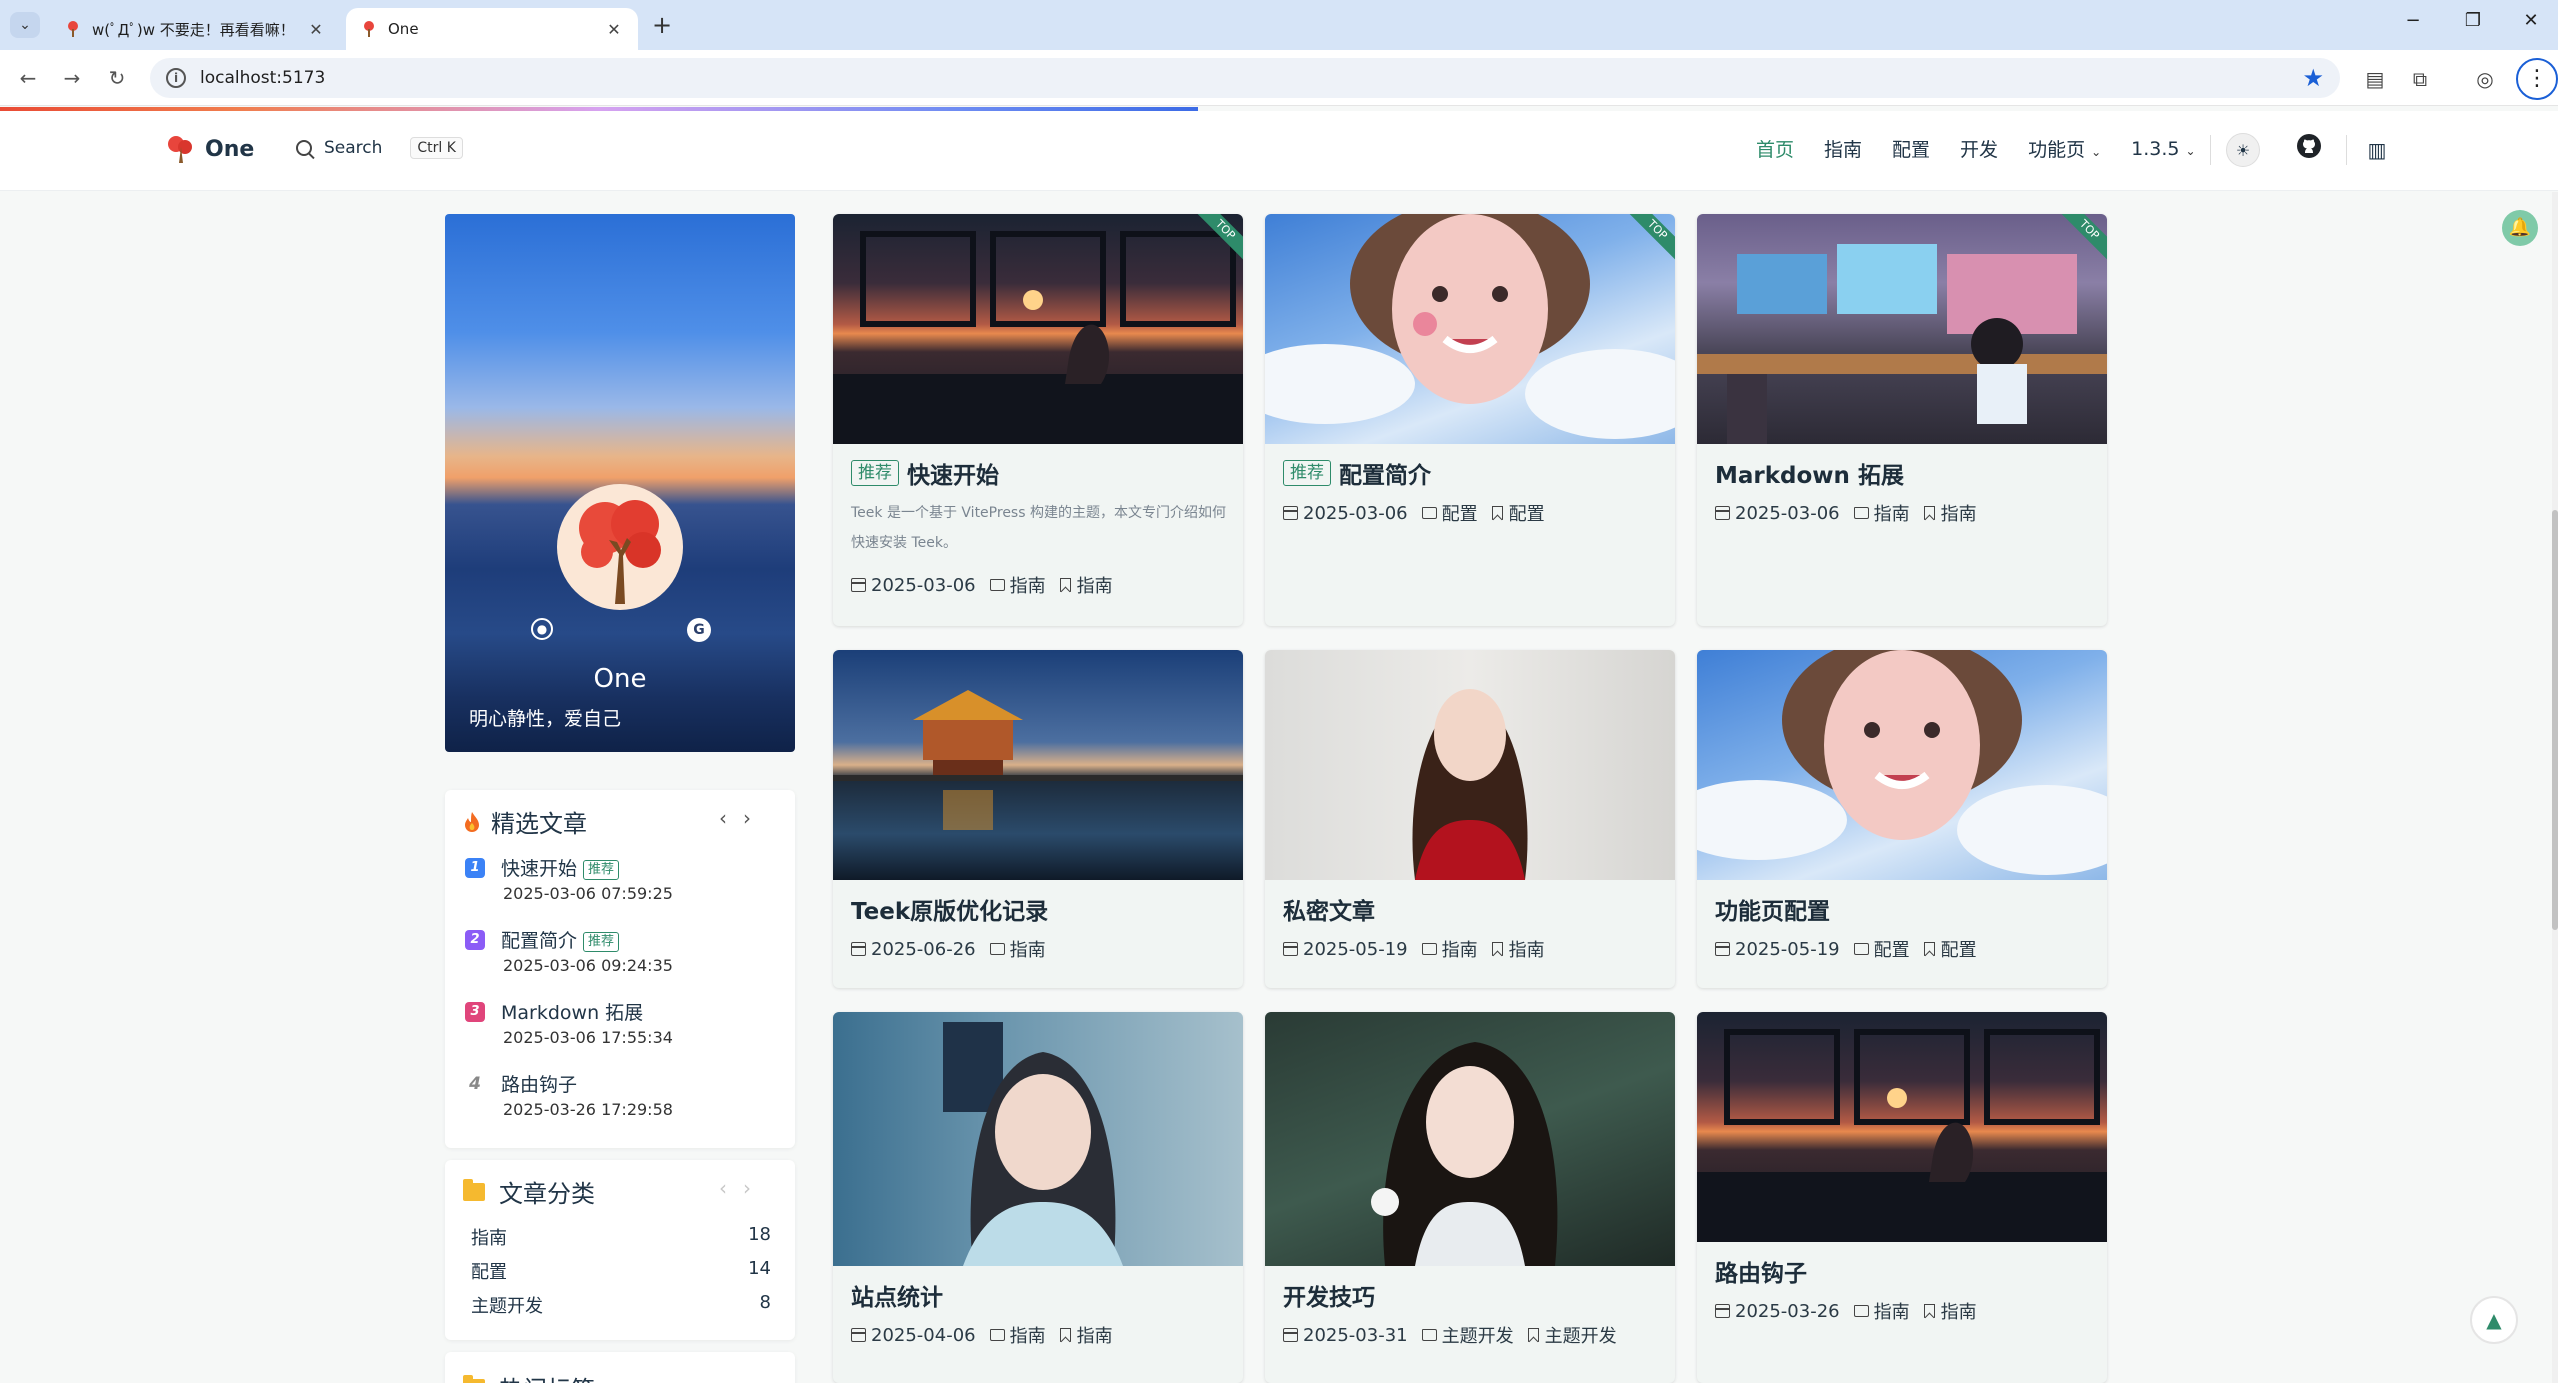 This screenshot has width=2558, height=1383. Describe the element at coordinates (949, 909) in the screenshot. I see `post-title: Teek原版优化记录` at that location.